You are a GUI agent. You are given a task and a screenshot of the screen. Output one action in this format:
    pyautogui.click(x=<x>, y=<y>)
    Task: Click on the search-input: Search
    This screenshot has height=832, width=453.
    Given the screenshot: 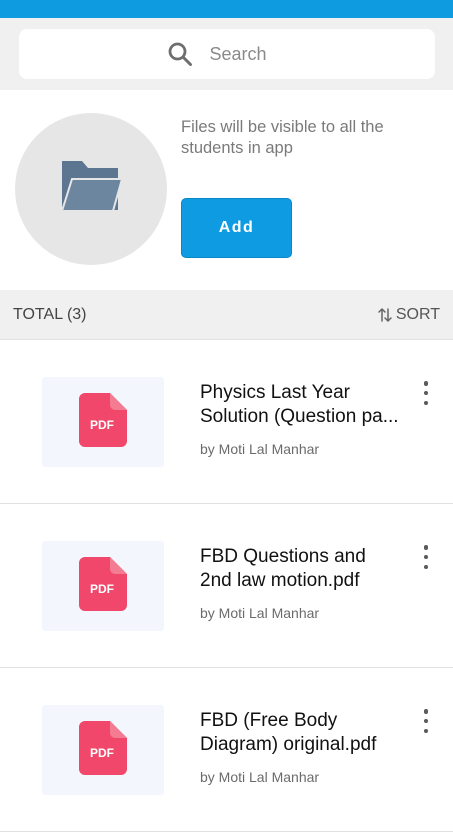 What is the action you would take?
    pyautogui.click(x=227, y=54)
    